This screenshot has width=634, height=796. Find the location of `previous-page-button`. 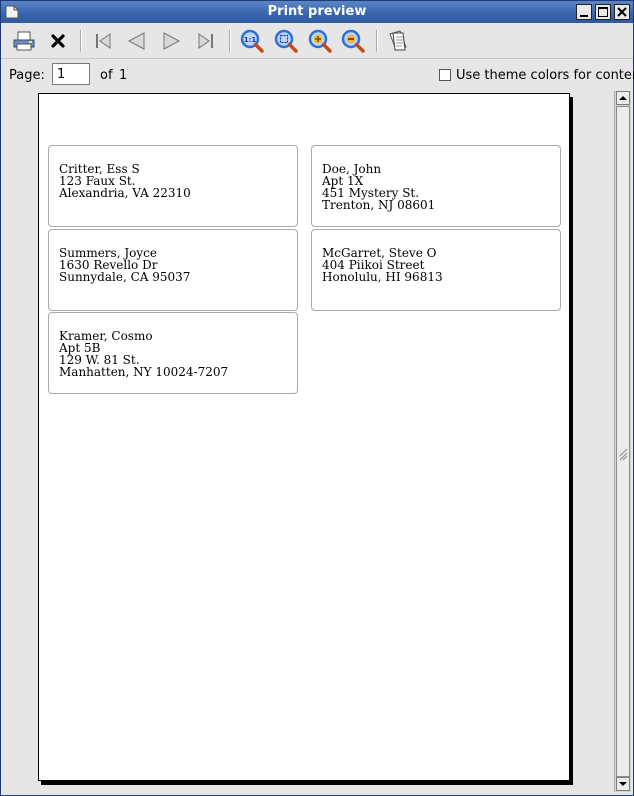

previous-page-button is located at coordinates (136, 41).